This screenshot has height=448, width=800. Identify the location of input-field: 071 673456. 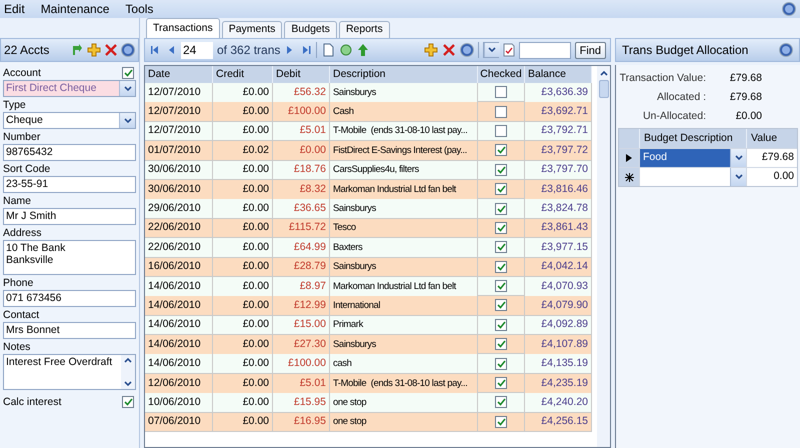
(69, 298).